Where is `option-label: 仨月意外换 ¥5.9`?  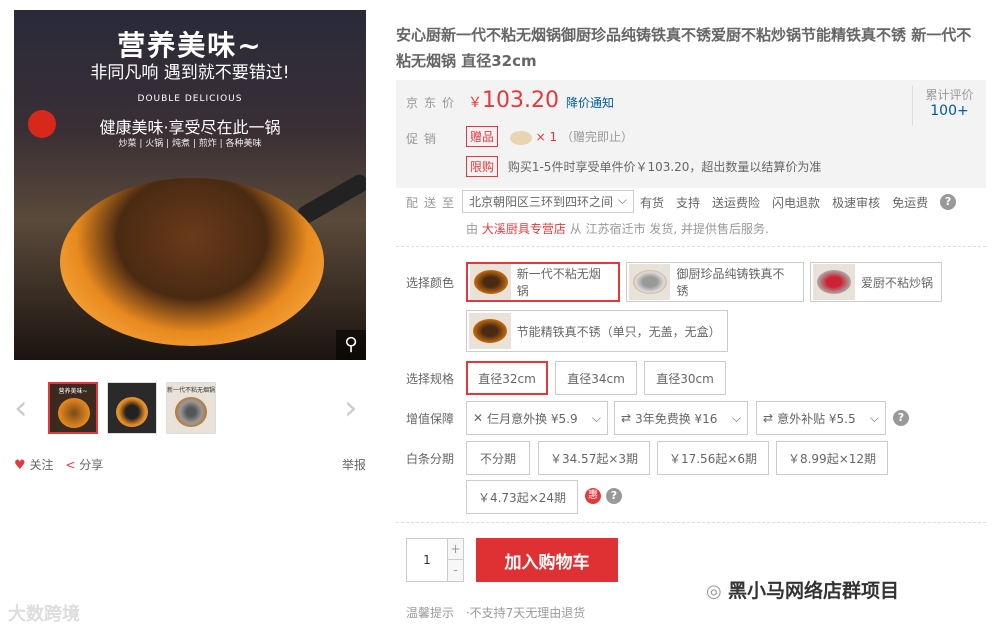
option-label: 仨月意外换 ¥5.9 is located at coordinates (532, 418).